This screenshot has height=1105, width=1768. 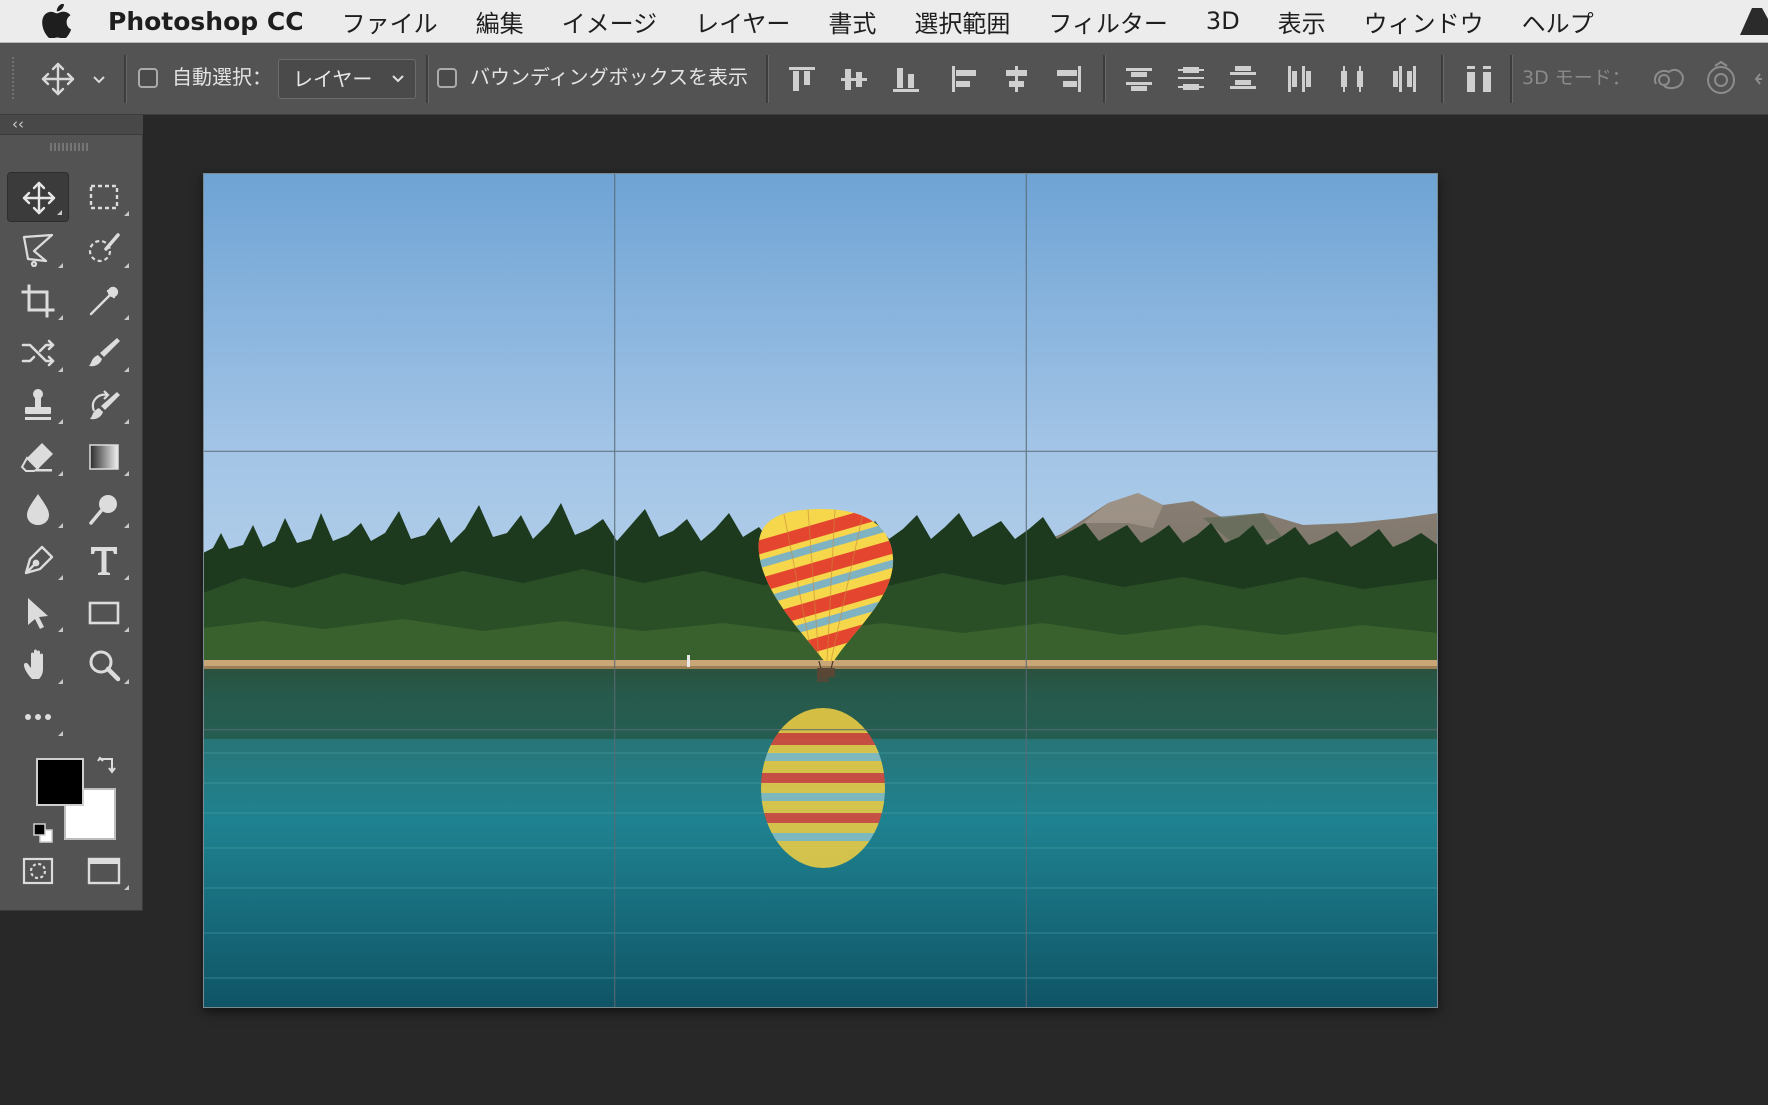 What do you see at coordinates (13, 79) in the screenshot?
I see `options-bar-grip` at bounding box center [13, 79].